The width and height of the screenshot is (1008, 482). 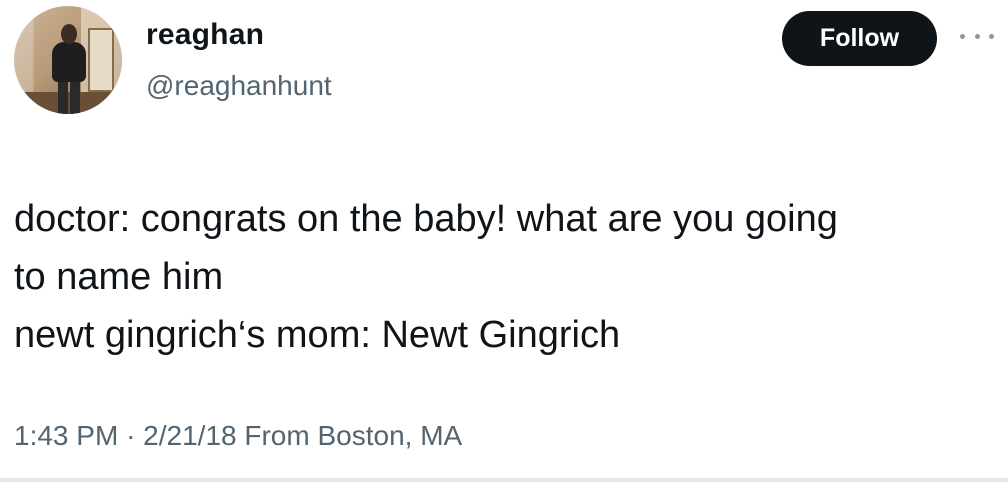 I want to click on tweet-time: 1:43 PM, so click(x=66, y=435).